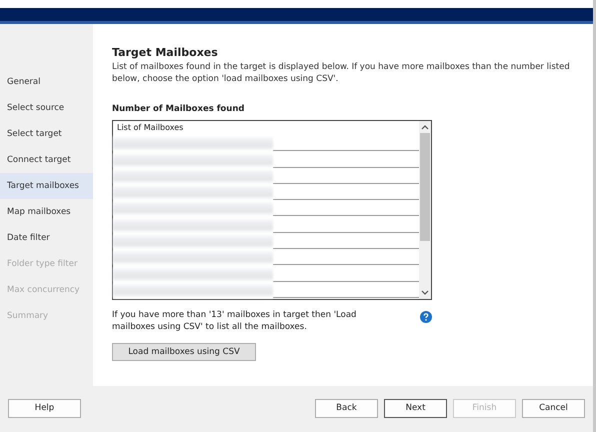 Image resolution: width=596 pixels, height=432 pixels. What do you see at coordinates (44, 408) in the screenshot?
I see `help-button: Help` at bounding box center [44, 408].